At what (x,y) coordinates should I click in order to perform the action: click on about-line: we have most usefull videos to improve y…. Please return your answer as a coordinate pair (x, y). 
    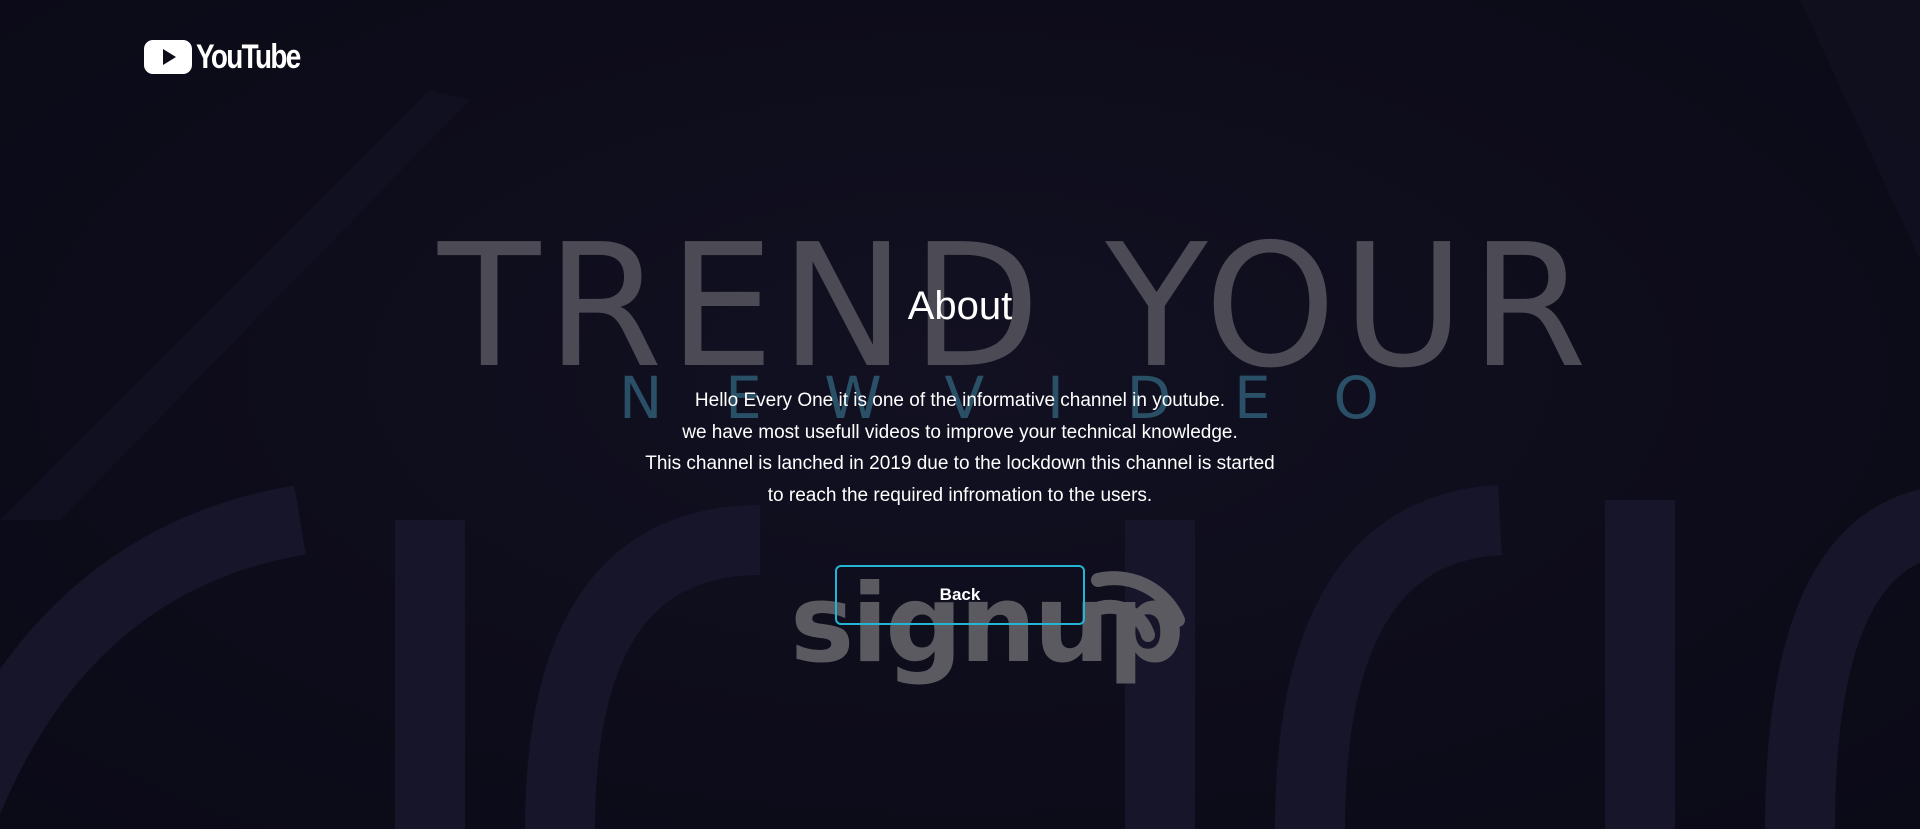
    Looking at the image, I should click on (960, 432).